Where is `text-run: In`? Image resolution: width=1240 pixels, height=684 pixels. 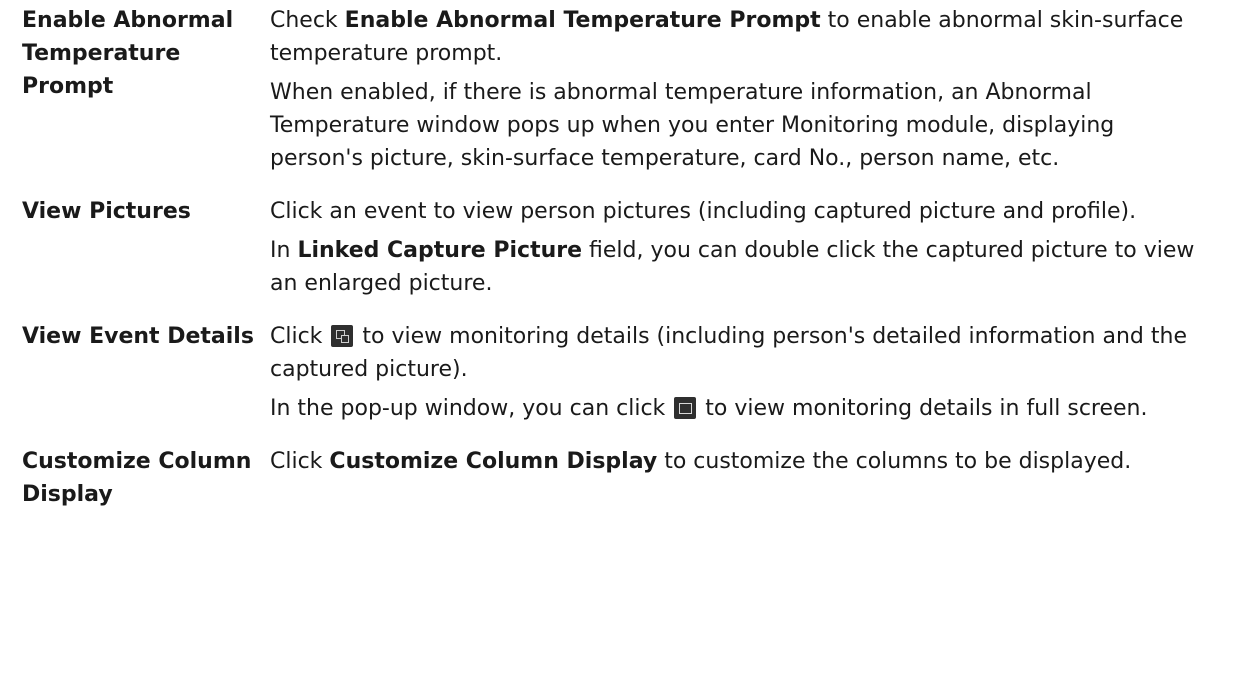 text-run: In is located at coordinates (284, 250).